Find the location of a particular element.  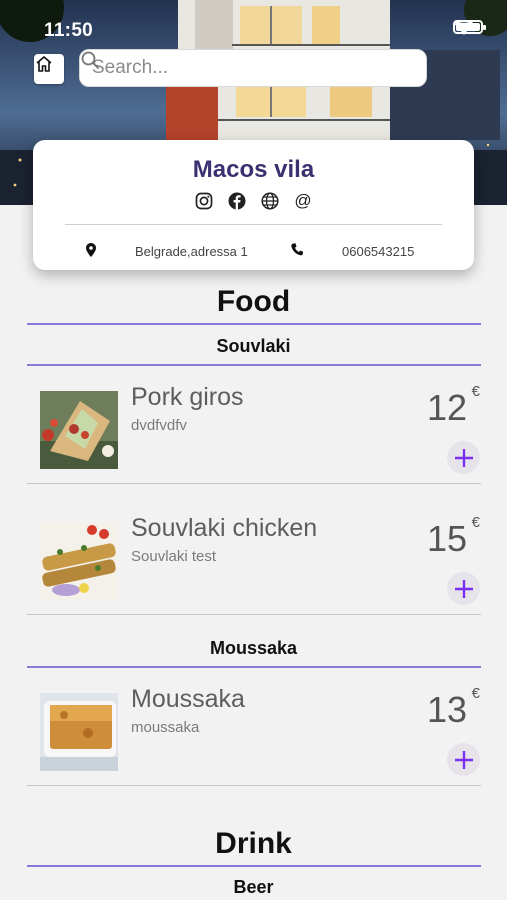

category-title-moussaka: Moussaka is located at coordinates (253, 648).